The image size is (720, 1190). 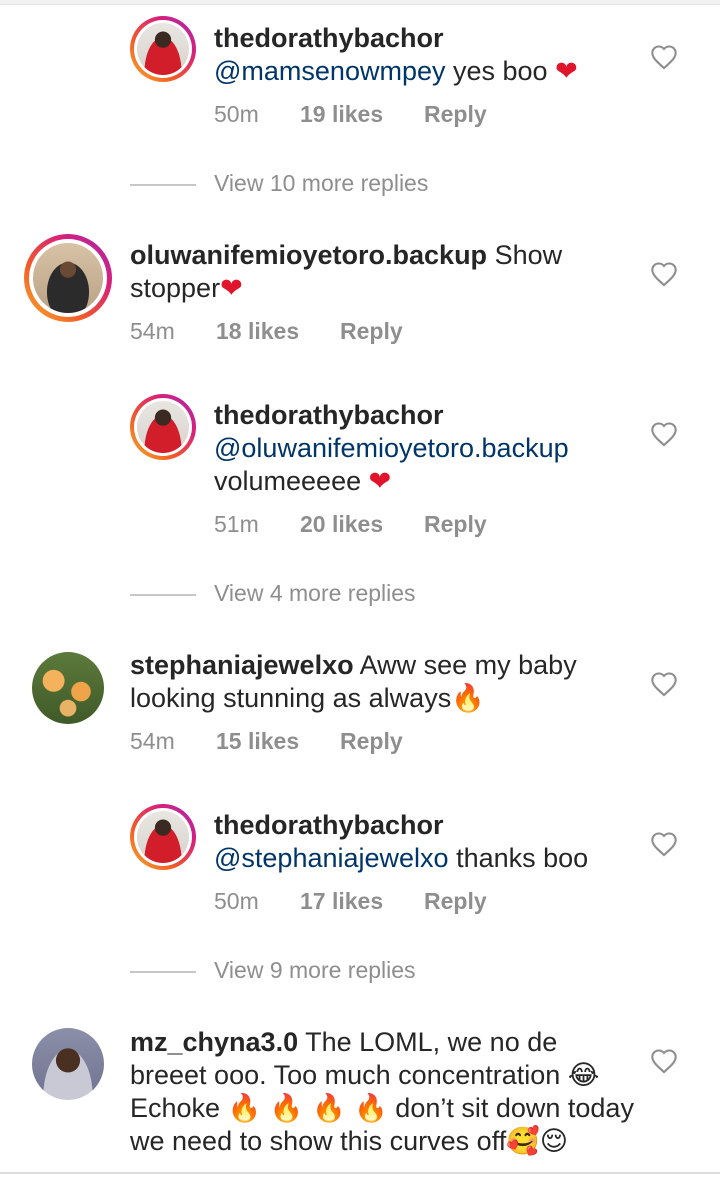 I want to click on view-more-replies: View 10 more replies, so click(x=279, y=183).